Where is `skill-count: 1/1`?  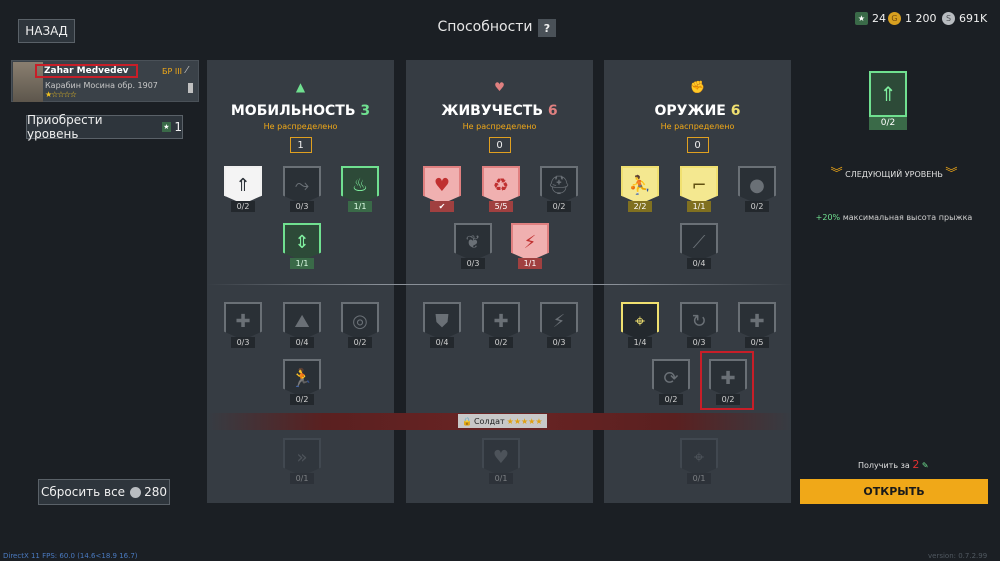
skill-count: 1/1 is located at coordinates (699, 206).